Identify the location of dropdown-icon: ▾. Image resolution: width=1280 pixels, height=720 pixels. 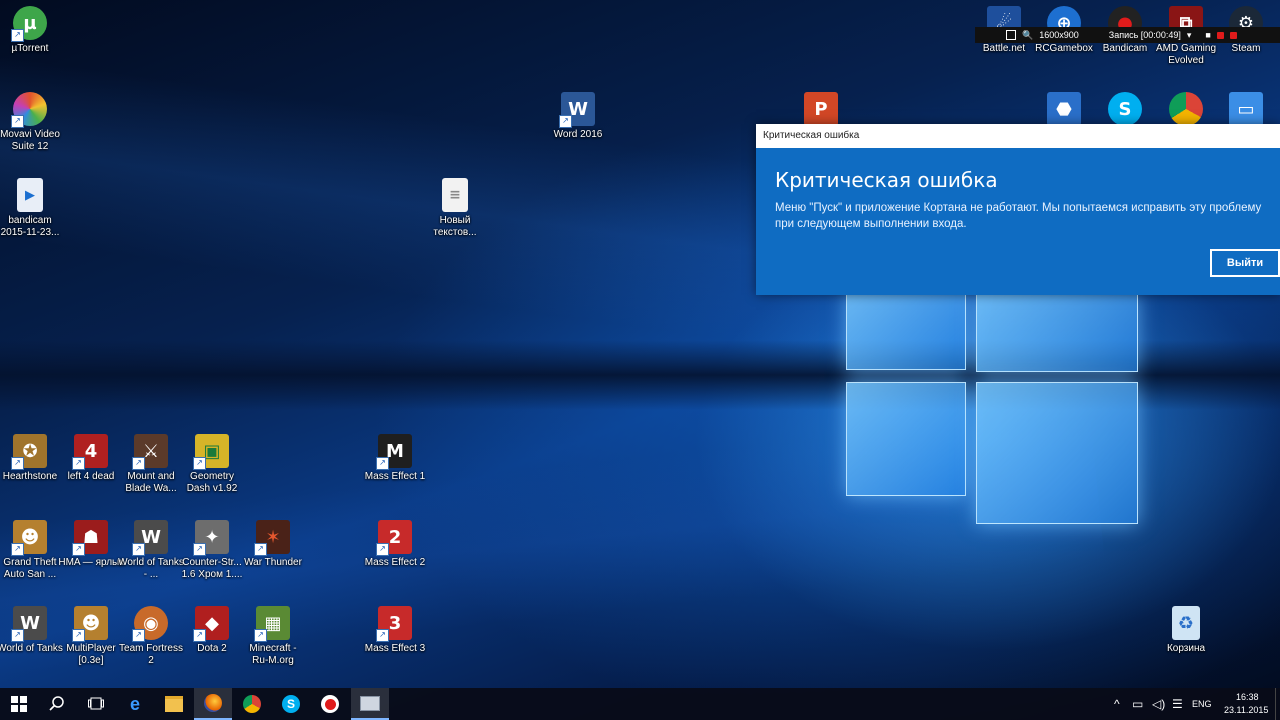
(1189, 35).